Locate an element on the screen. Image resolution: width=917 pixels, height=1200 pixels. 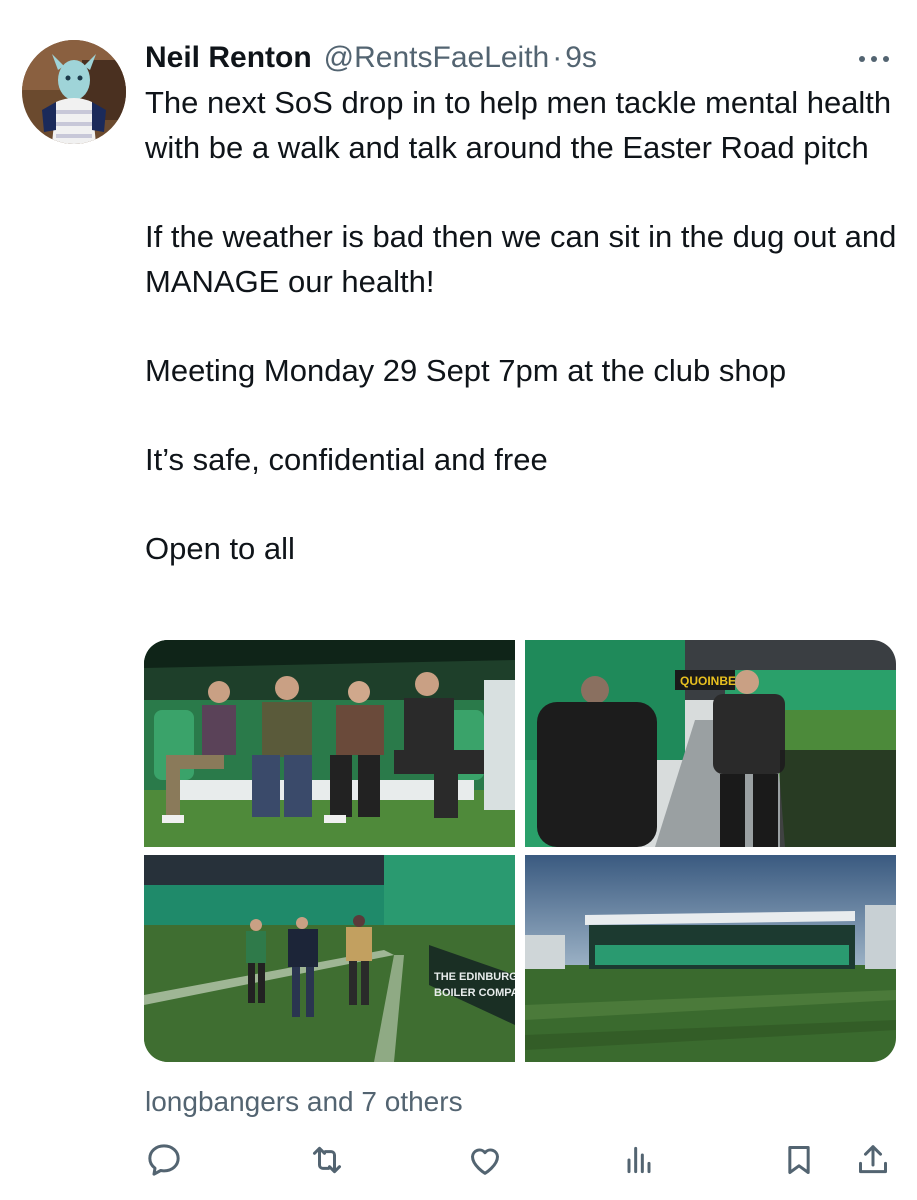
bookmark-icon is located at coordinates (799, 1160).